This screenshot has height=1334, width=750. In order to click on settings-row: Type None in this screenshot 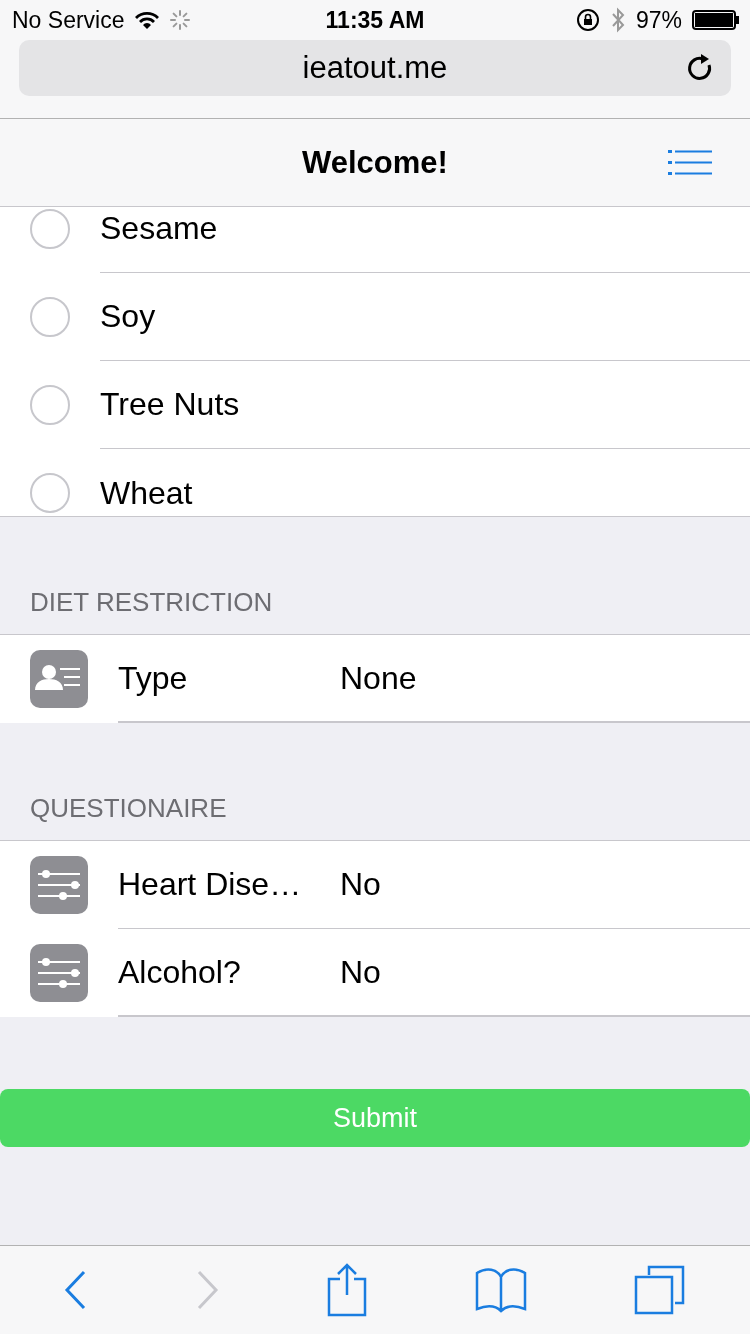, I will do `click(375, 679)`.